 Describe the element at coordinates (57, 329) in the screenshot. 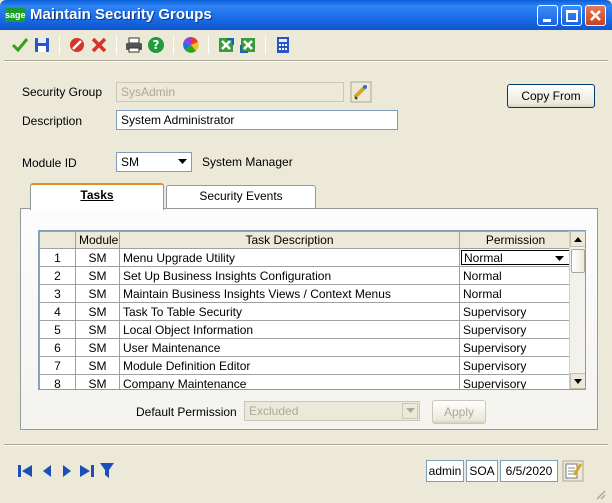

I see `row-number: 5` at that location.